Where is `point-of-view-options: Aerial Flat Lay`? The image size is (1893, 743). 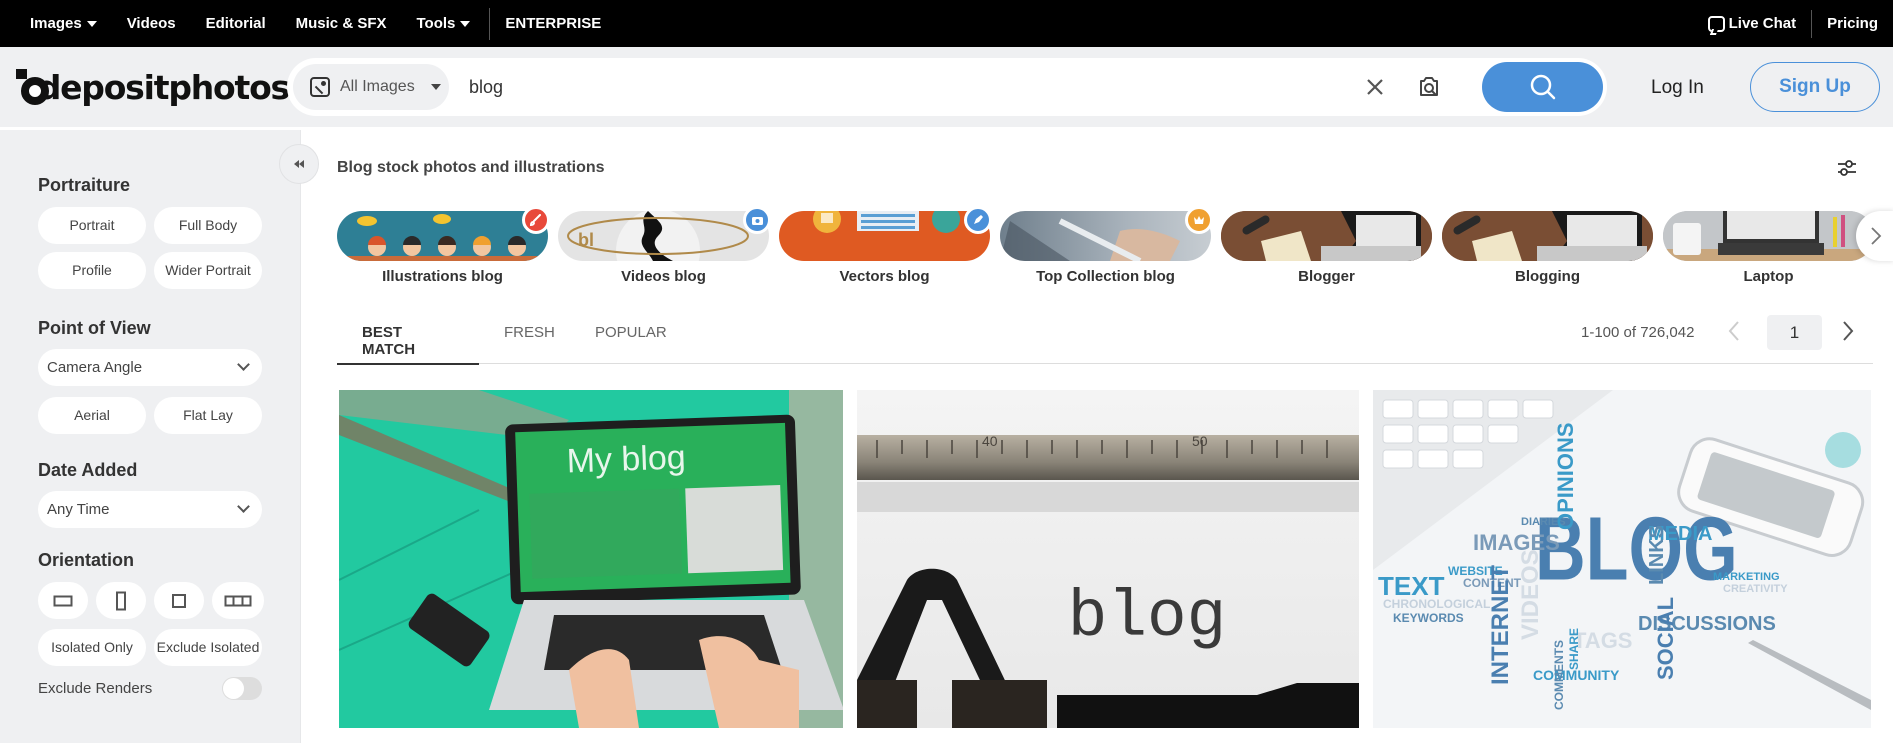 point-of-view-options: Aerial Flat Lay is located at coordinates (169, 415).